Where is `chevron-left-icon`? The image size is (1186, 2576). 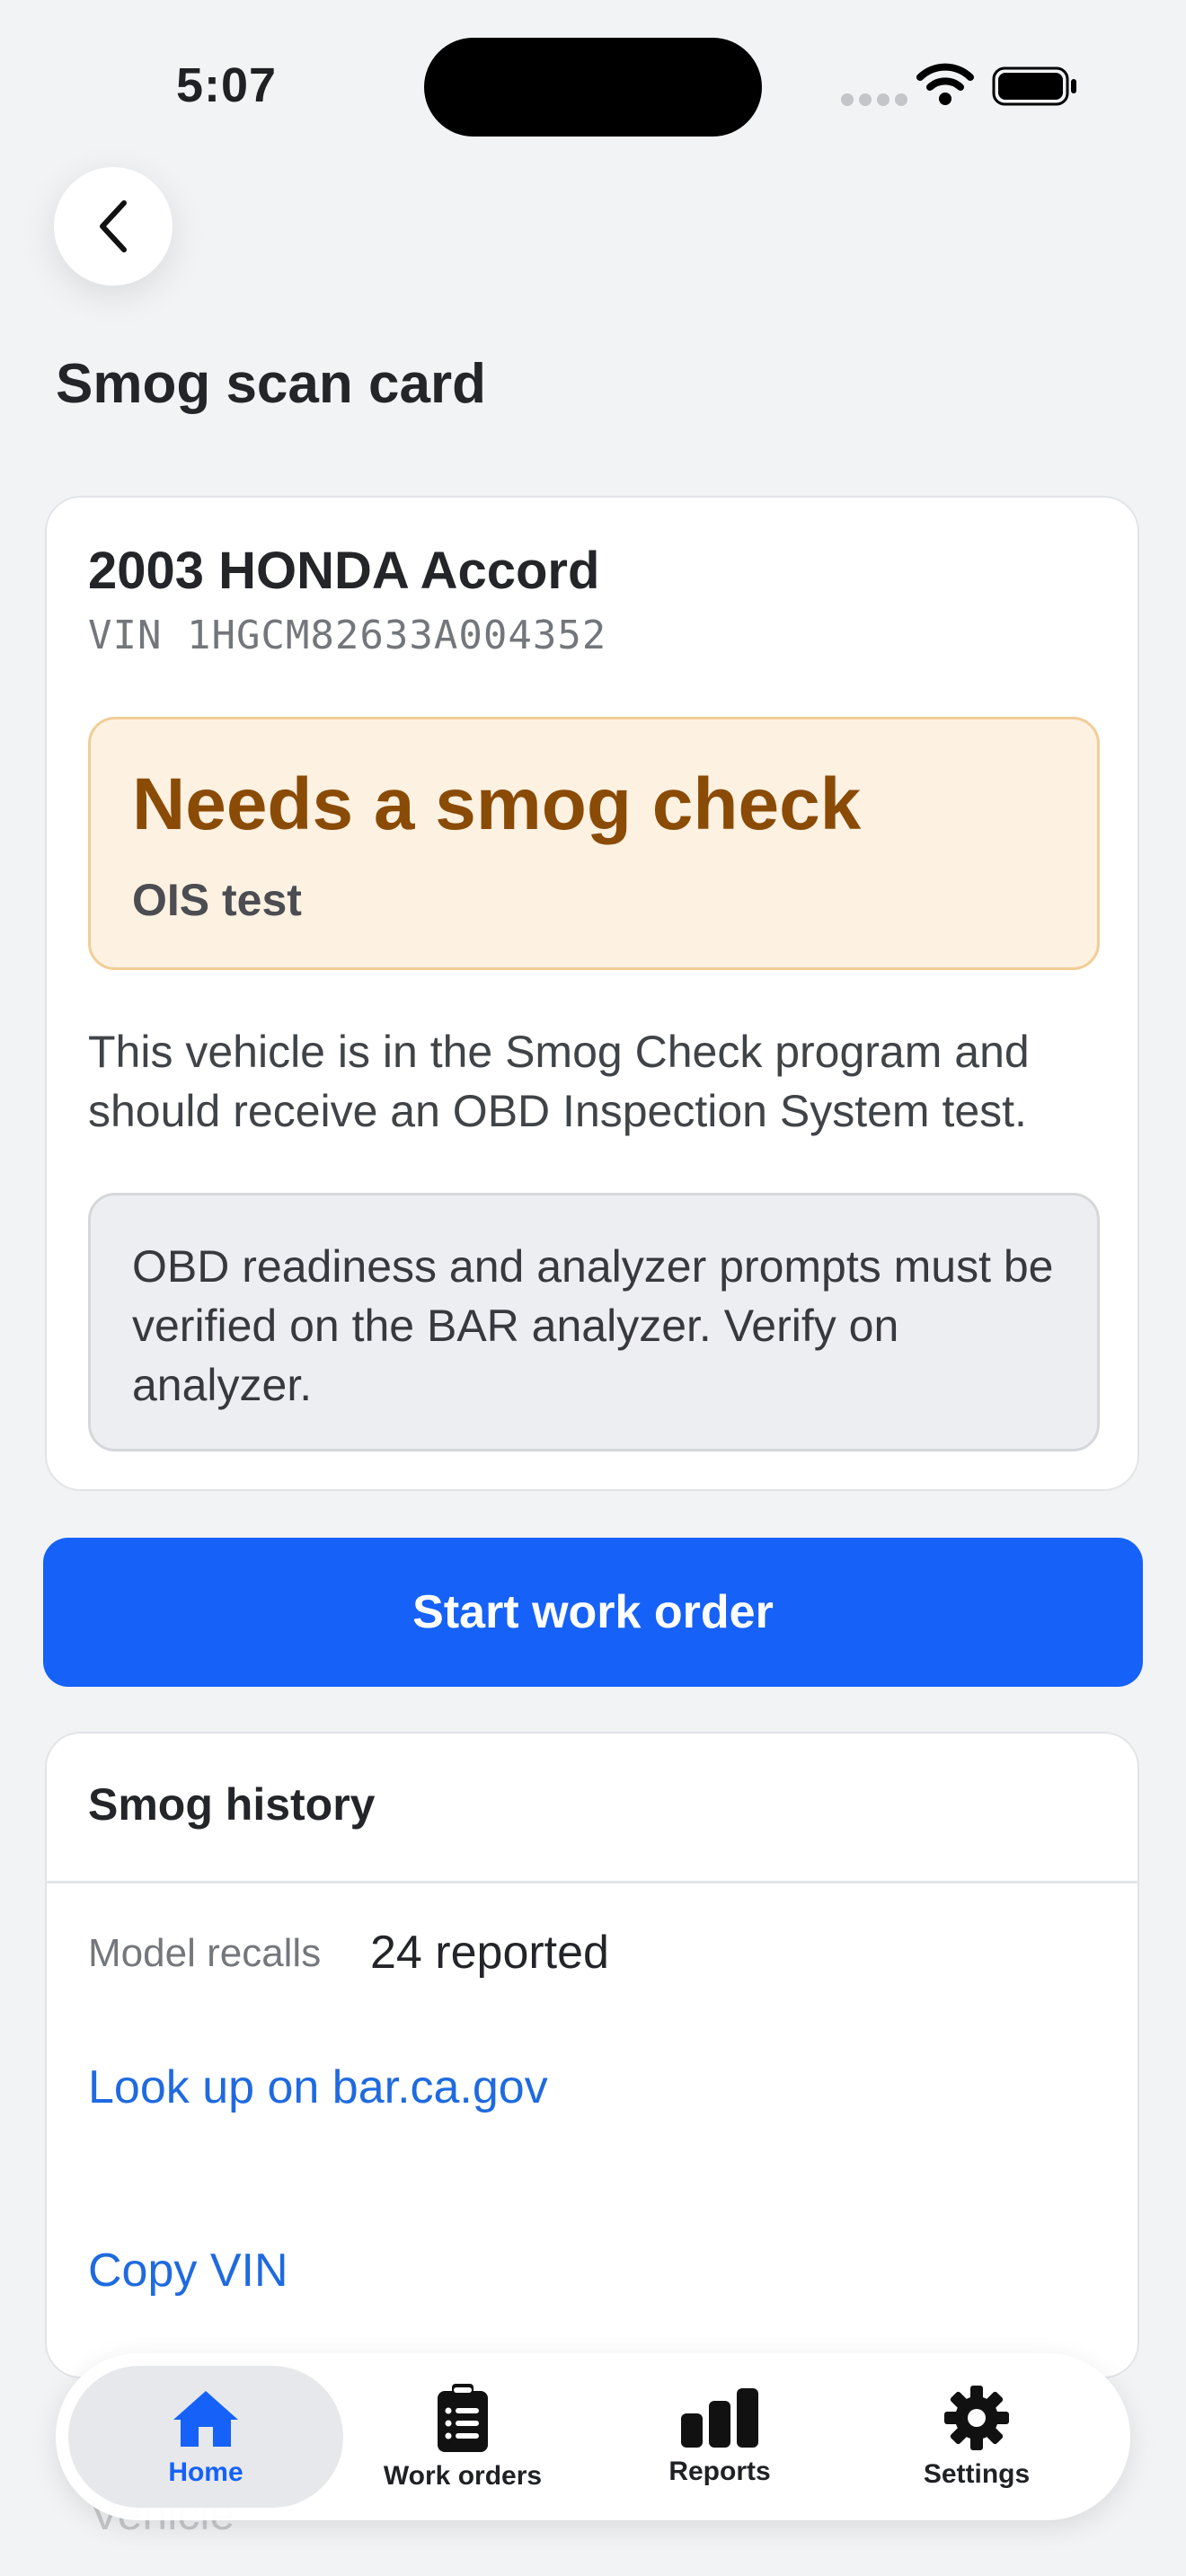
chevron-left-icon is located at coordinates (113, 226).